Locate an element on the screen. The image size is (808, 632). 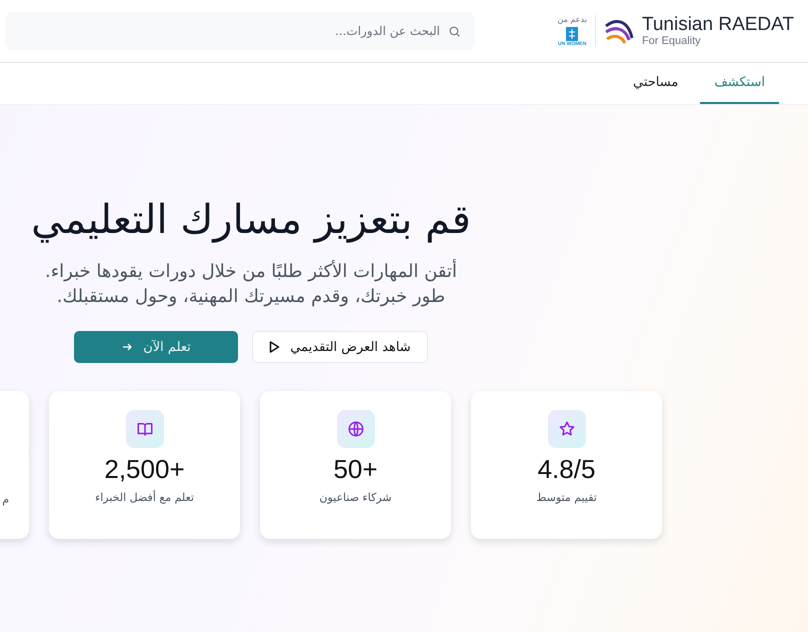
stat-label: تقييم متوسط is located at coordinates (566, 497).